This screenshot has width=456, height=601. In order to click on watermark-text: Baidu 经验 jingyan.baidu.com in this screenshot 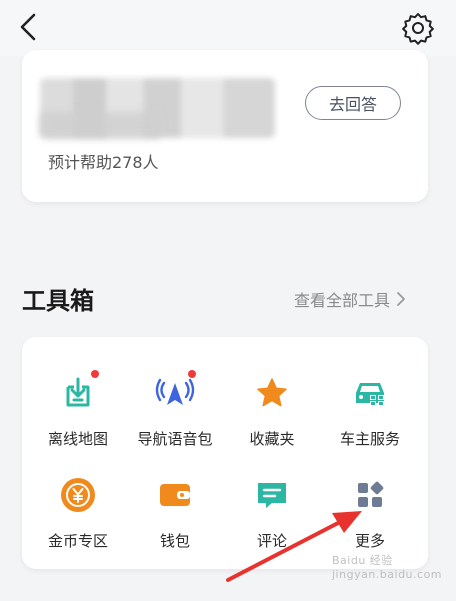, I will do `click(387, 567)`.